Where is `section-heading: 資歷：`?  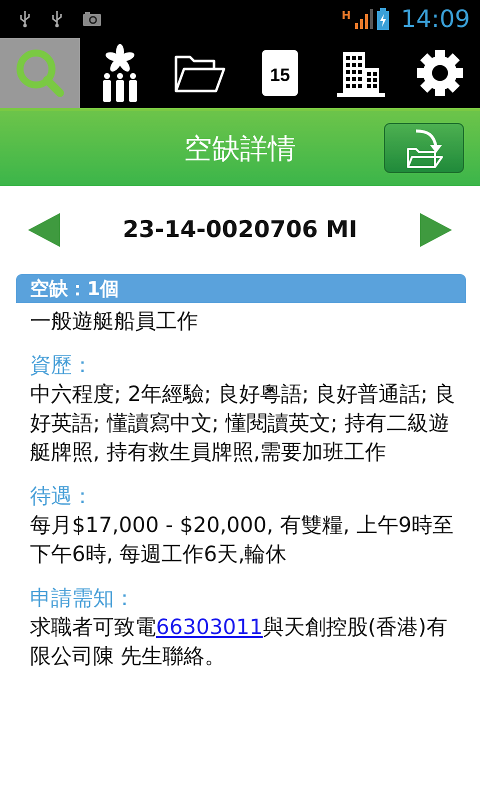 section-heading: 資歷： is located at coordinates (62, 365).